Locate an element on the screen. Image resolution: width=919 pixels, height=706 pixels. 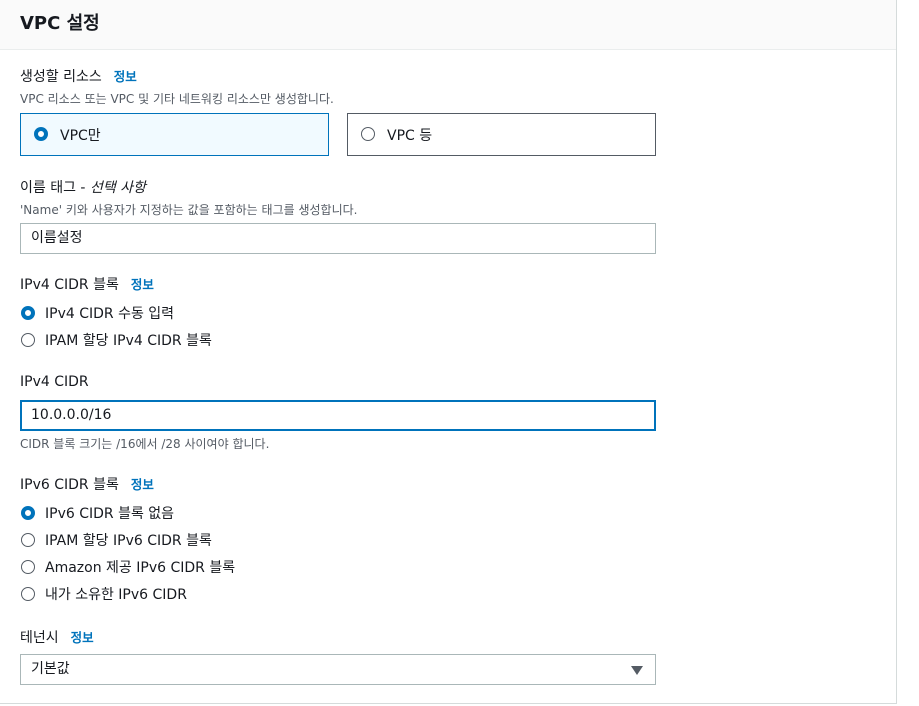
resources-description: VPC 리소스 또는 VPC 및 기타 네트워킹 리소스만 생성합니다. is located at coordinates (177, 99).